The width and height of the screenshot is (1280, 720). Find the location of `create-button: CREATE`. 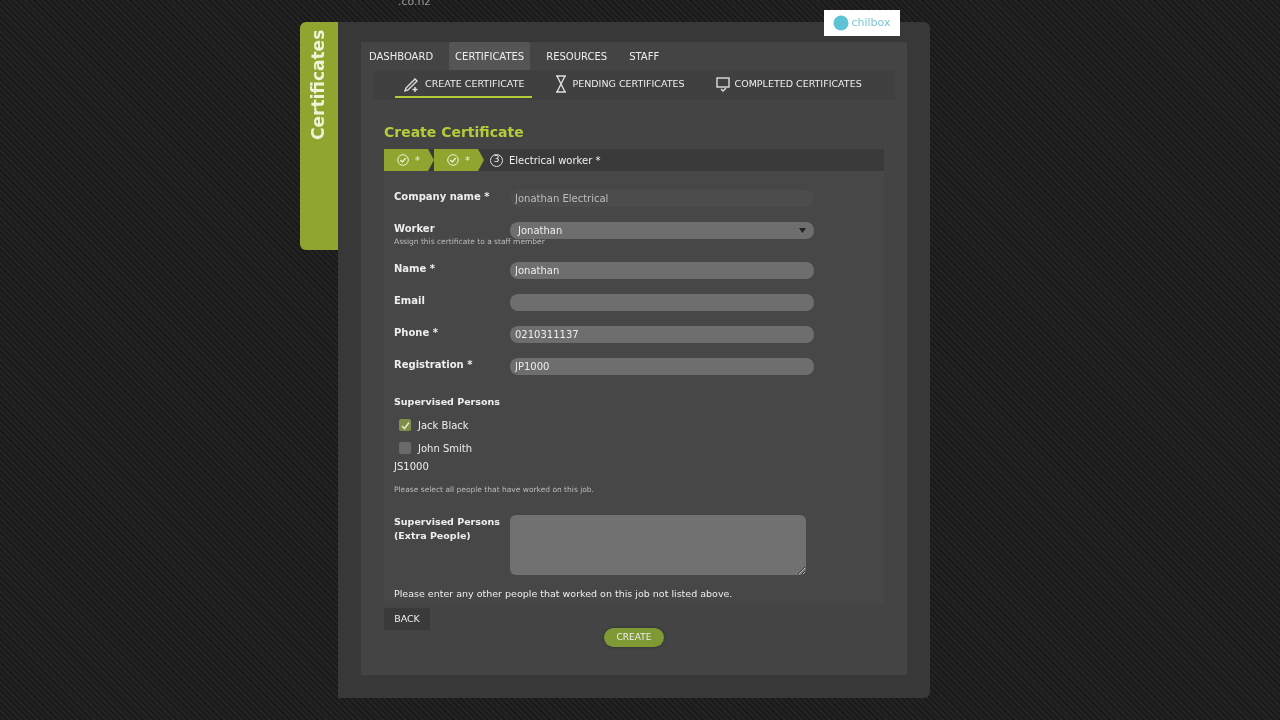

create-button: CREATE is located at coordinates (634, 637).